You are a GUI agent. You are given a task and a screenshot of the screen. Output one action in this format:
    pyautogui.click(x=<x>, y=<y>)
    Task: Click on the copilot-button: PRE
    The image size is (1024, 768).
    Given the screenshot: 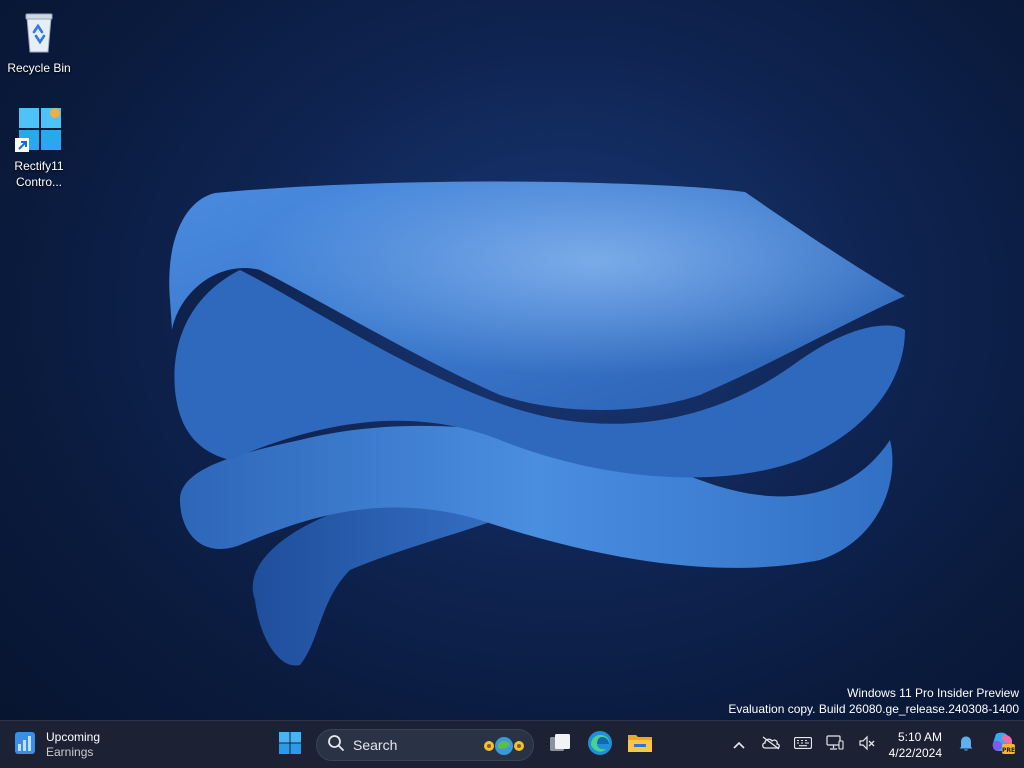 What is the action you would take?
    pyautogui.click(x=1003, y=745)
    